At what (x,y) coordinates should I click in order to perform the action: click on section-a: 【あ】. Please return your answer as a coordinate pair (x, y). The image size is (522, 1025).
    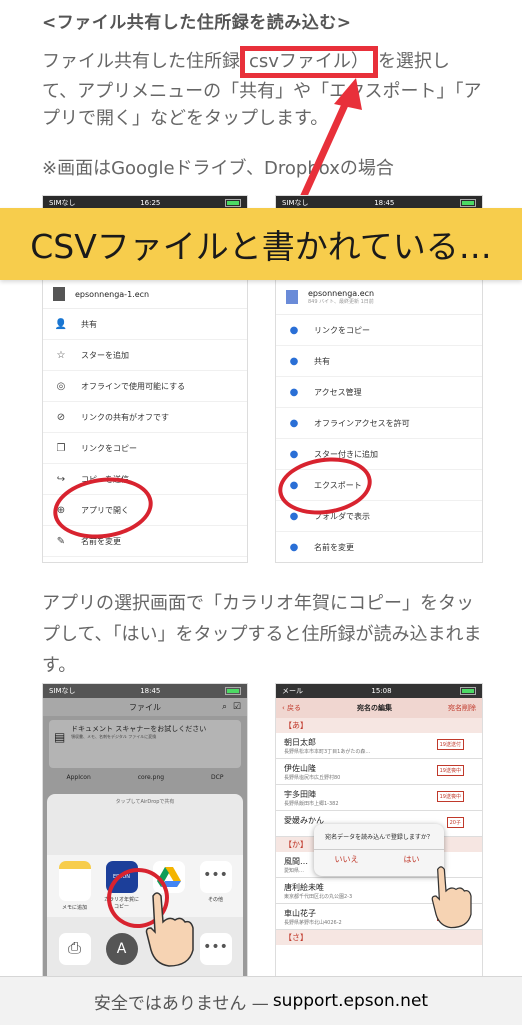
    Looking at the image, I should click on (379, 725).